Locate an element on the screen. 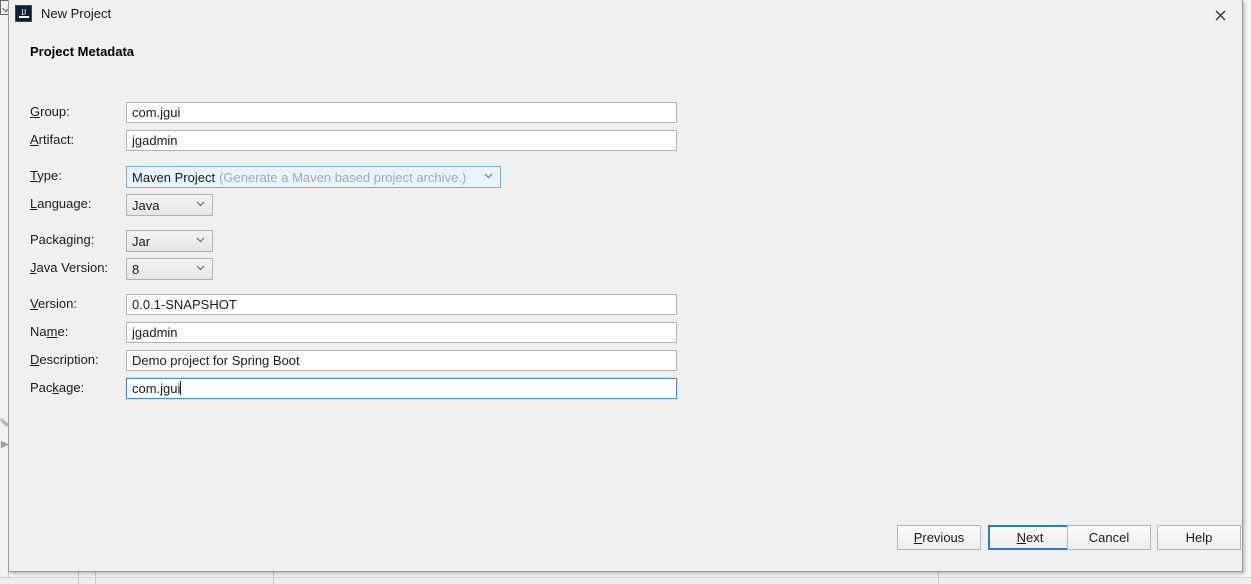 The width and height of the screenshot is (1251, 584). app-icon-underbar is located at coordinates (24, 17).